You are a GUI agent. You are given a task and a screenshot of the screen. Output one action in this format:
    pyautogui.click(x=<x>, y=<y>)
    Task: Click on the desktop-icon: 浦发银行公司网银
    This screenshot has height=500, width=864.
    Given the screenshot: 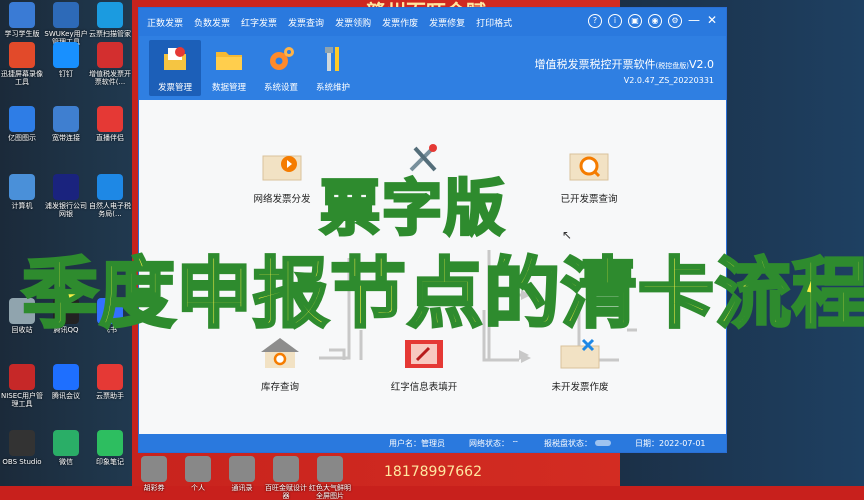 What is the action you would take?
    pyautogui.click(x=66, y=196)
    